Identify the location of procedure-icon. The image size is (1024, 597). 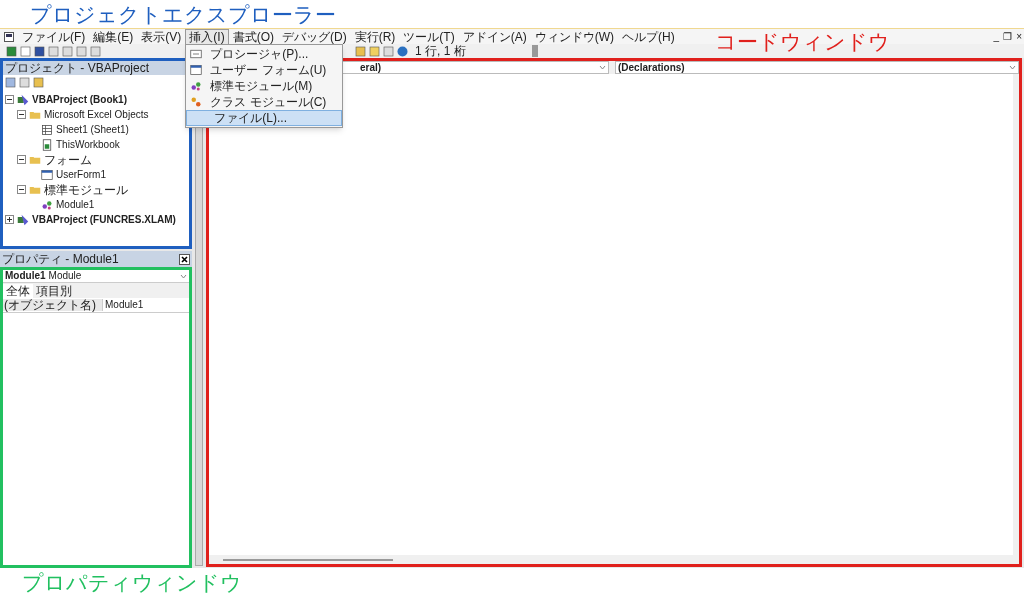
(196, 53).